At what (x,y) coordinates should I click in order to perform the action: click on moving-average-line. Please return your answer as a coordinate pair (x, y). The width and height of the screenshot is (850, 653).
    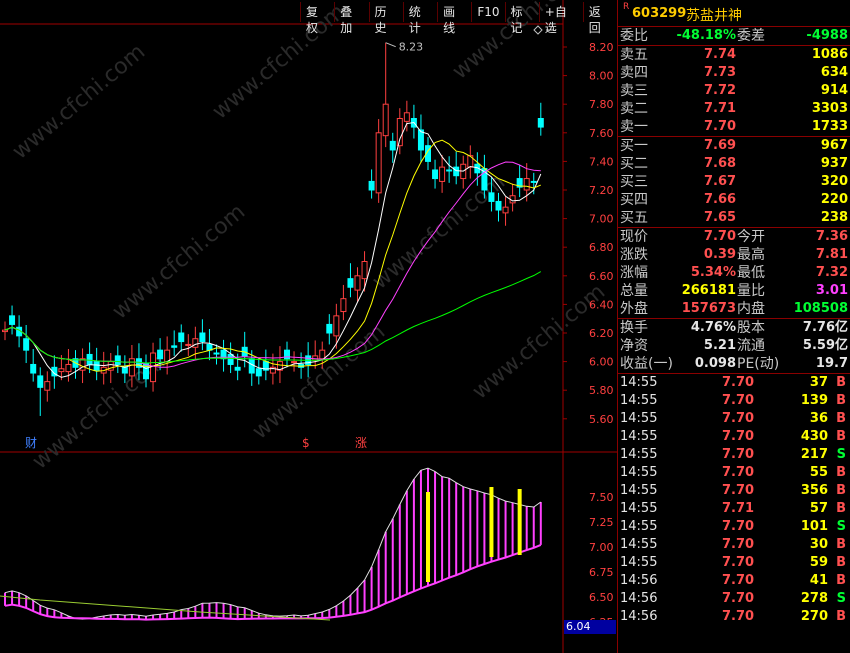
    Looking at the image, I should click on (273, 317).